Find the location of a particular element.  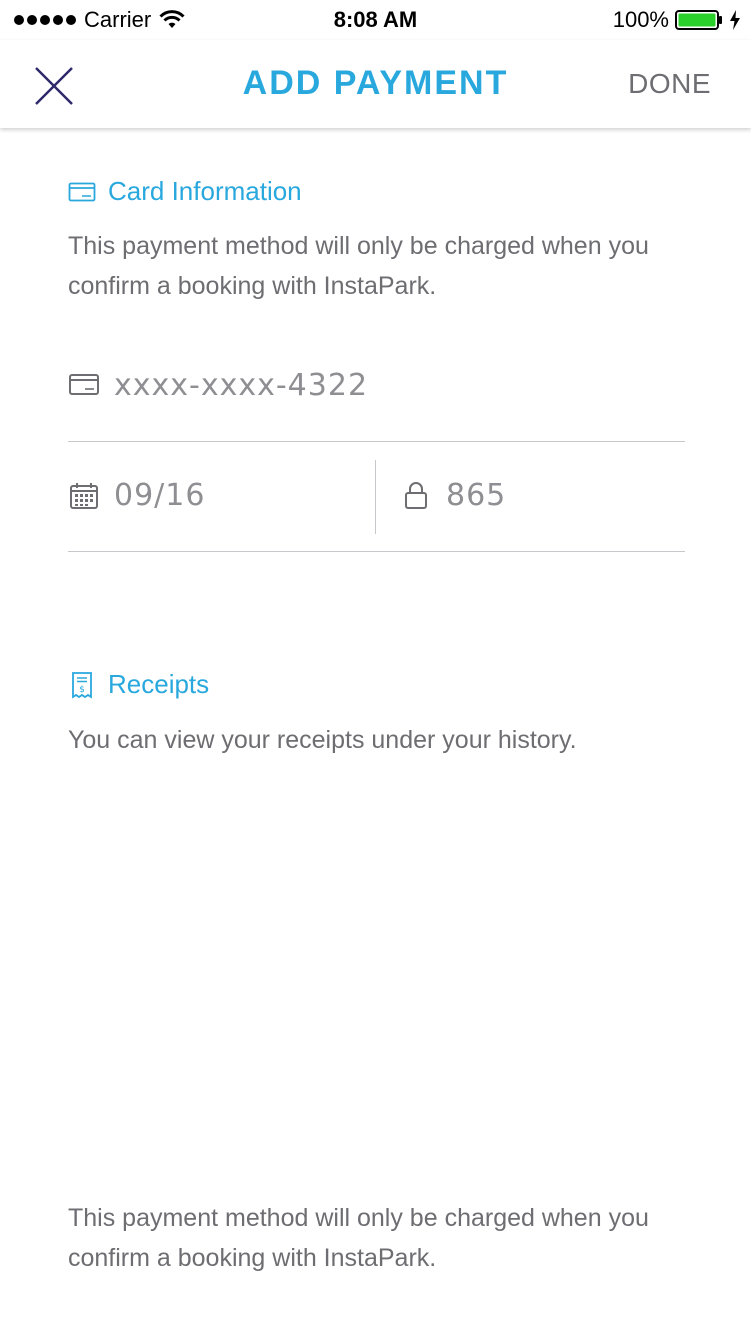

card-info-header: Card Information is located at coordinates (185, 191).